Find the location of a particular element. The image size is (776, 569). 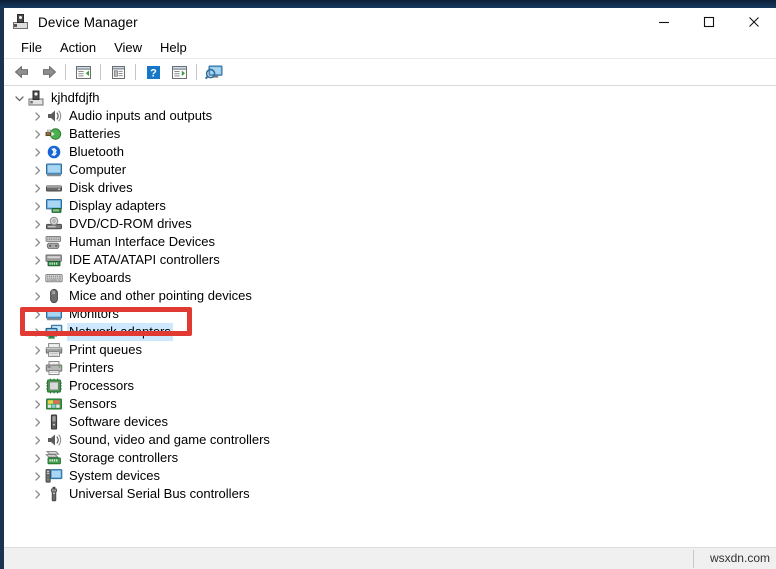

system-device-icon is located at coordinates (54, 476).